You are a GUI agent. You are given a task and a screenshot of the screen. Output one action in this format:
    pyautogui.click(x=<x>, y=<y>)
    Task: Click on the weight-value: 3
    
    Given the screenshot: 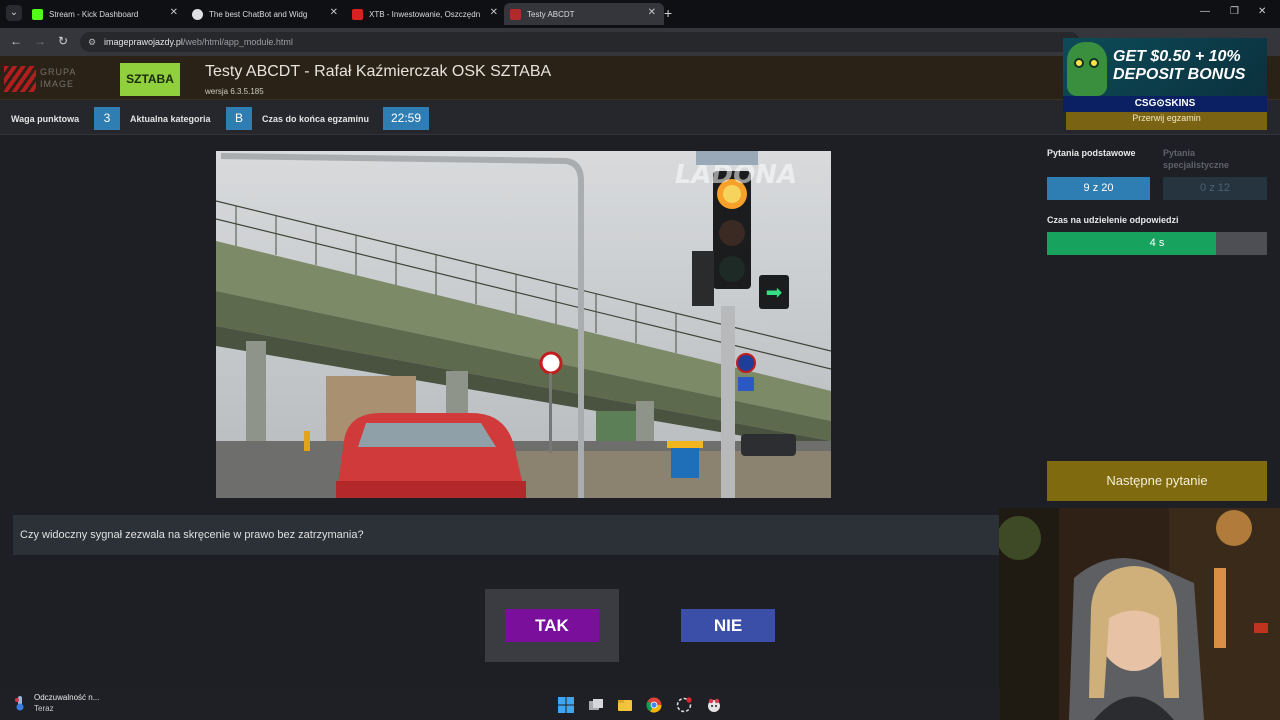 What is the action you would take?
    pyautogui.click(x=107, y=118)
    